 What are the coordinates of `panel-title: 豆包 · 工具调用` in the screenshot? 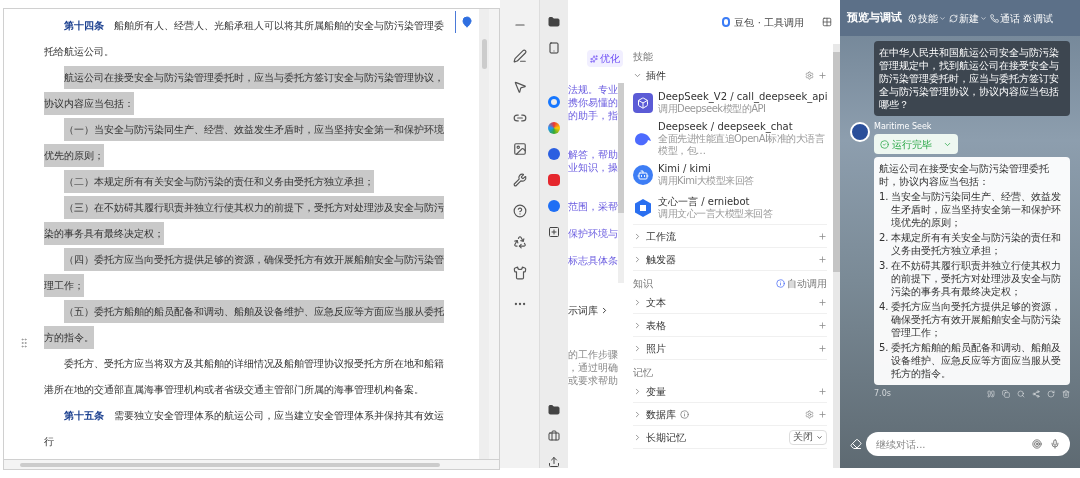 It's located at (769, 22).